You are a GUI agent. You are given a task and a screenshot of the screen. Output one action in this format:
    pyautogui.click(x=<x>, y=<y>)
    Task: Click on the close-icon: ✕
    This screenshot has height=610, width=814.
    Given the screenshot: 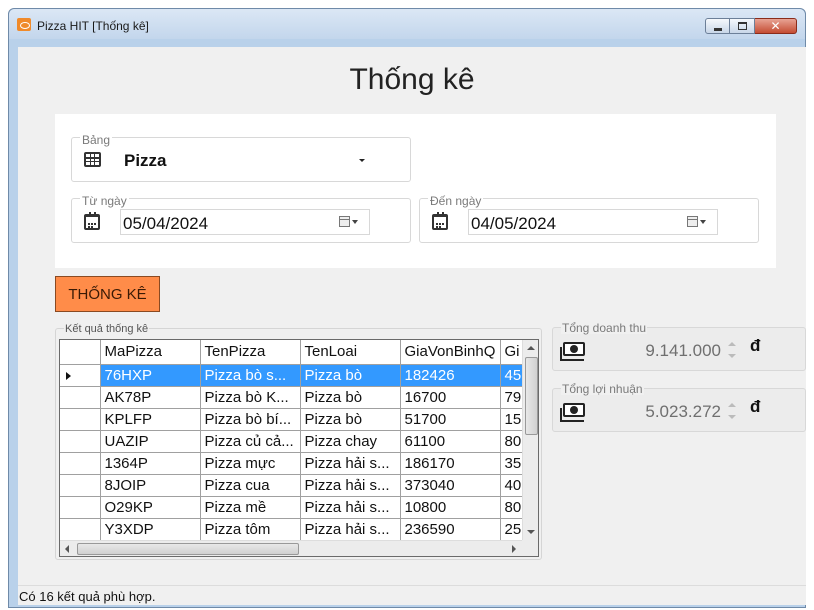 What is the action you would take?
    pyautogui.click(x=775, y=26)
    